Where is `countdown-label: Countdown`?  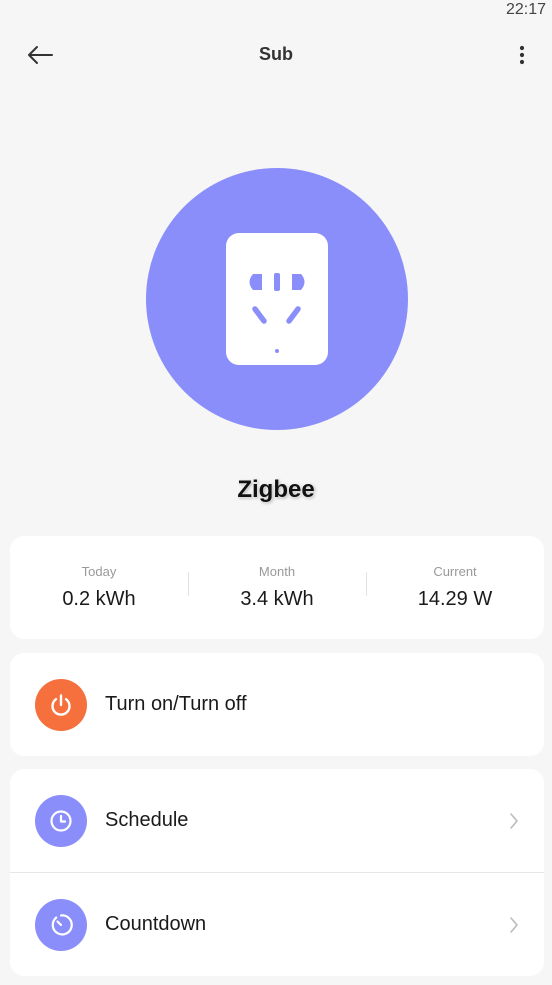
countdown-label: Countdown is located at coordinates (156, 924).